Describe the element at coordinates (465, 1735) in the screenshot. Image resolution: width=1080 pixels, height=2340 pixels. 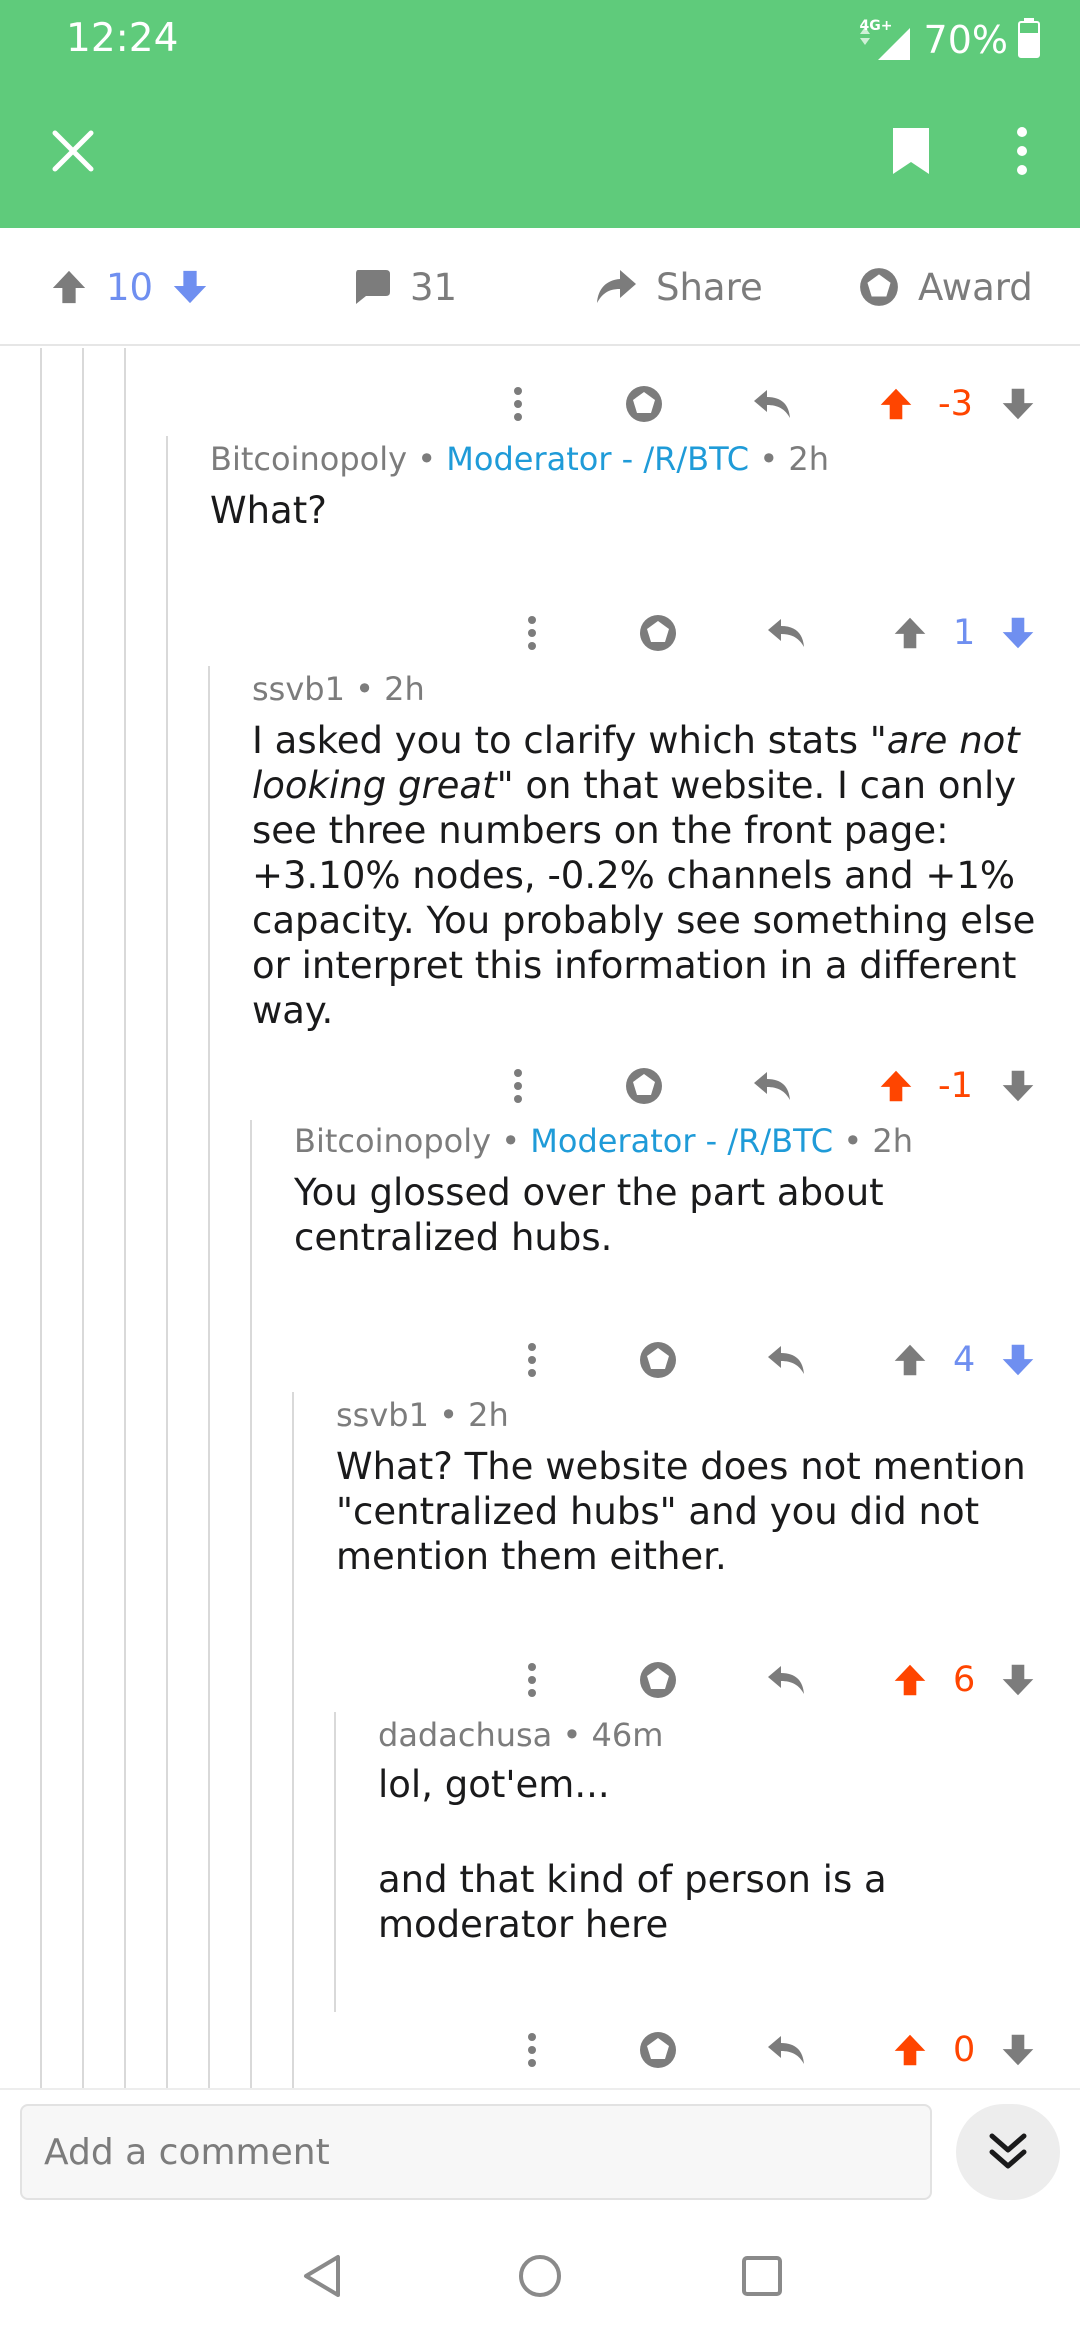
I see `comment-author: dadachusa` at that location.